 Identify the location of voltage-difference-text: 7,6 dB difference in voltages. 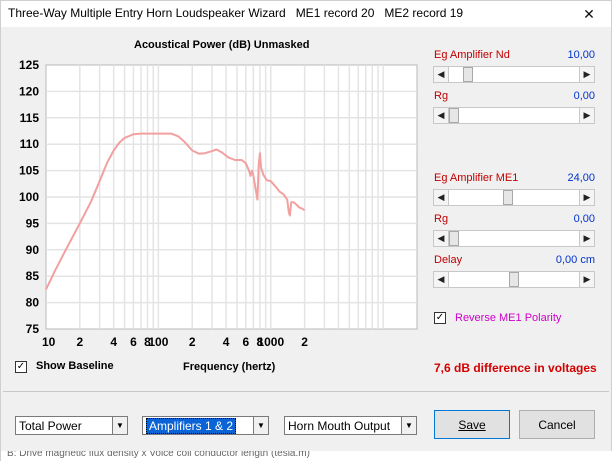
(515, 368).